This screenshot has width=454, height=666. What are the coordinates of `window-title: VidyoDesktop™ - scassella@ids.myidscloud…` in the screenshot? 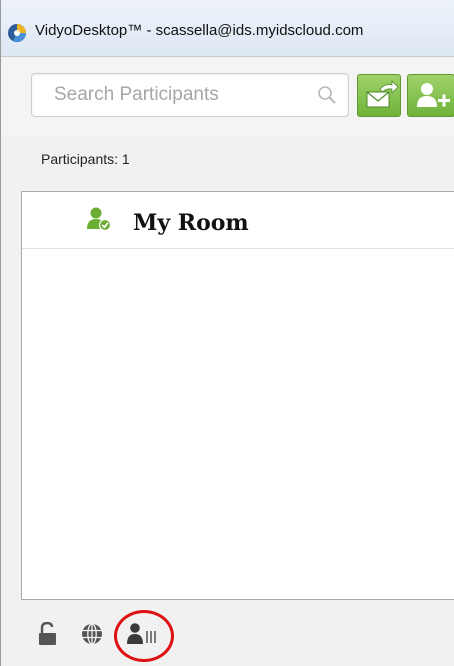 It's located at (199, 30).